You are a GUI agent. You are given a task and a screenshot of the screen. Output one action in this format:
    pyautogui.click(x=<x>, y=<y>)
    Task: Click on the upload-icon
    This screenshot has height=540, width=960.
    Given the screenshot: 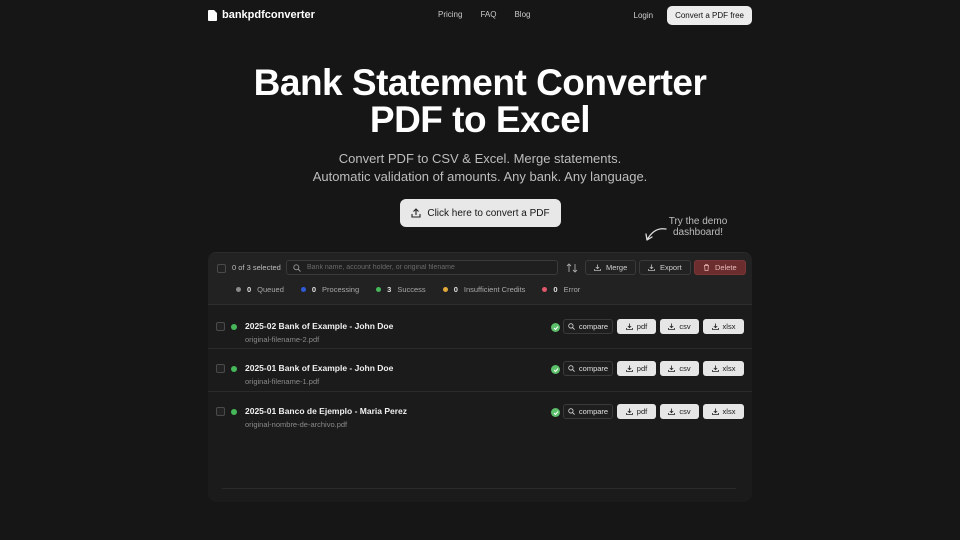 What is the action you would take?
    pyautogui.click(x=416, y=213)
    